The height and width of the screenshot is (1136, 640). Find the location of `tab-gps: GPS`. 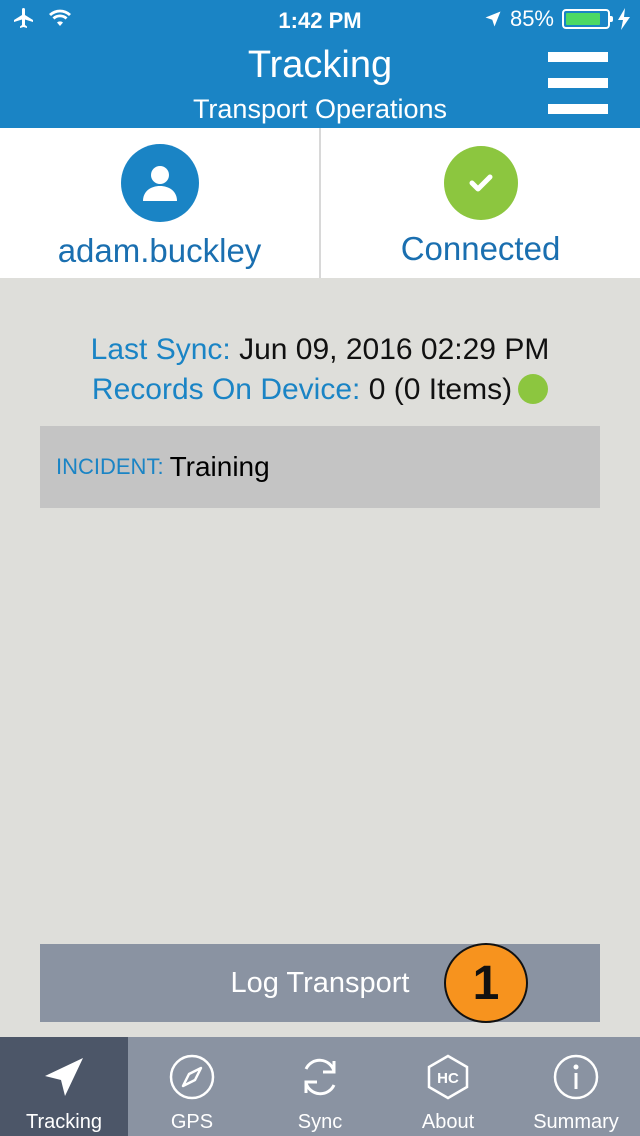

tab-gps: GPS is located at coordinates (192, 1086).